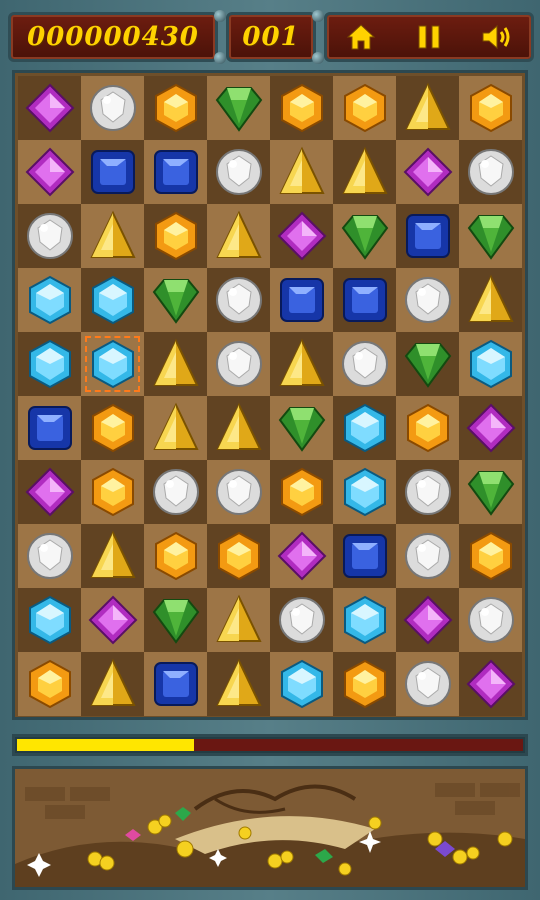 The width and height of the screenshot is (540, 900). I want to click on controls-panel, so click(429, 37).